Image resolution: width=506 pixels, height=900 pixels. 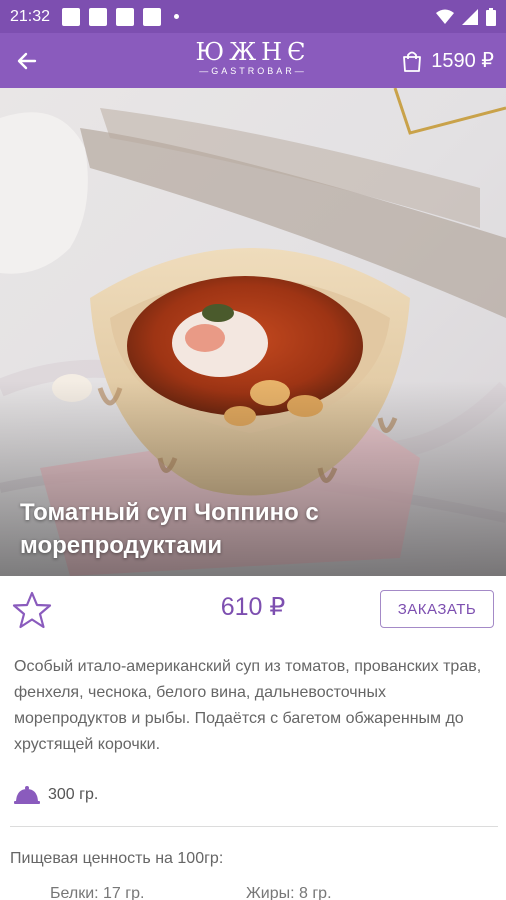 What do you see at coordinates (462, 61) in the screenshot?
I see `cart-total: 1590 ₽` at bounding box center [462, 61].